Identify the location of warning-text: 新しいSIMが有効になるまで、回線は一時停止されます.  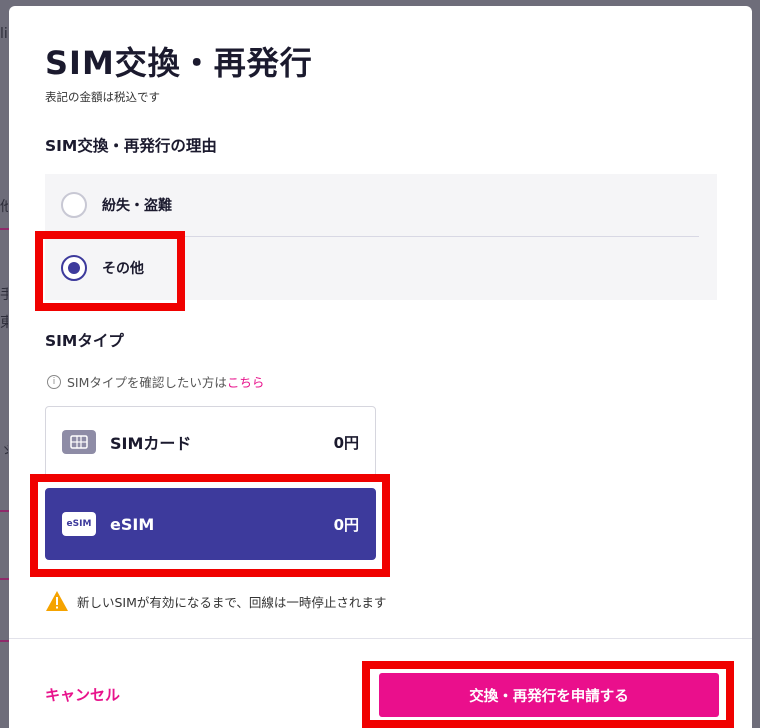
(232, 602).